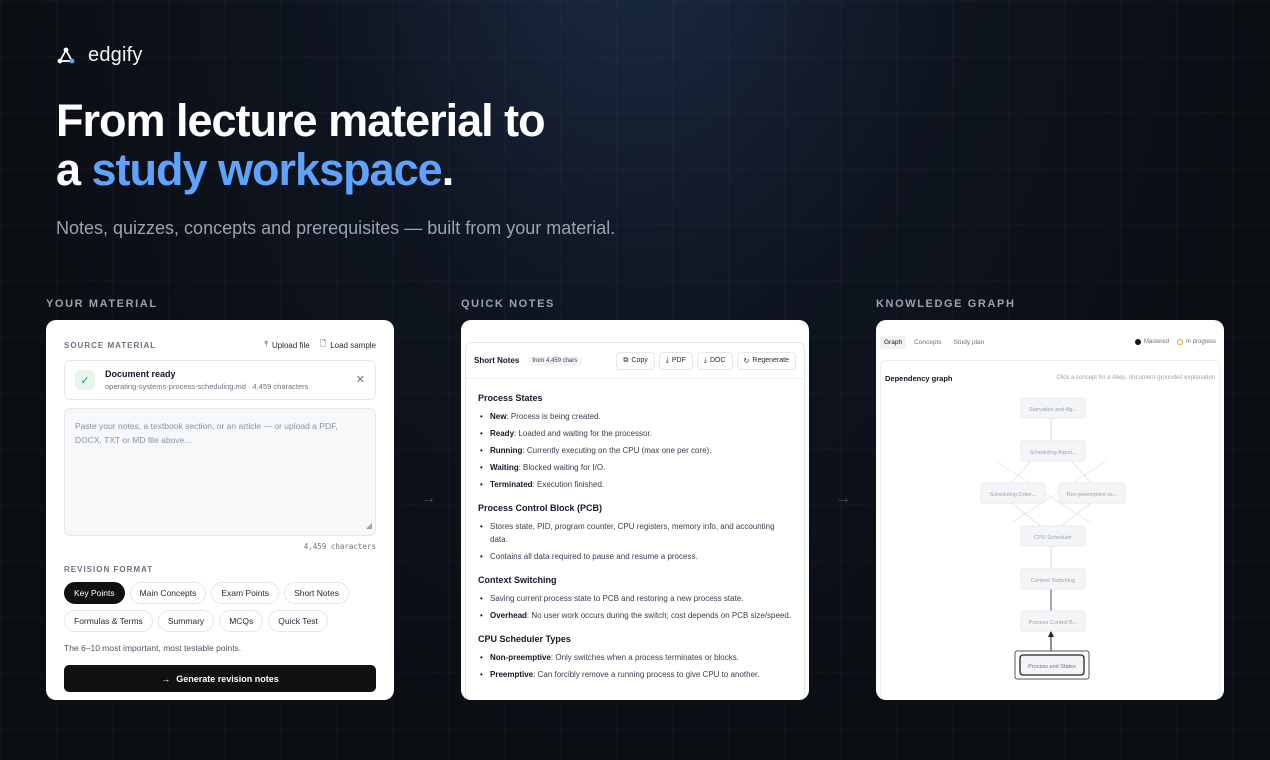  Describe the element at coordinates (524, 639) in the screenshot. I see `section-title: CPU Scheduler Types` at that location.